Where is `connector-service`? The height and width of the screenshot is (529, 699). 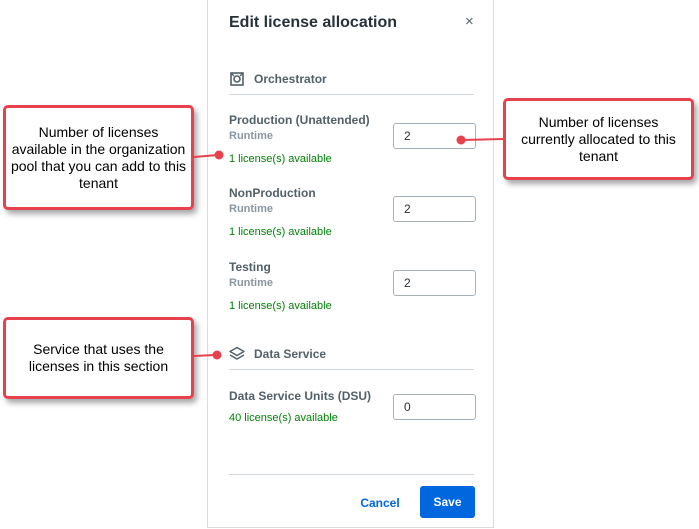
connector-service is located at coordinates (207, 355).